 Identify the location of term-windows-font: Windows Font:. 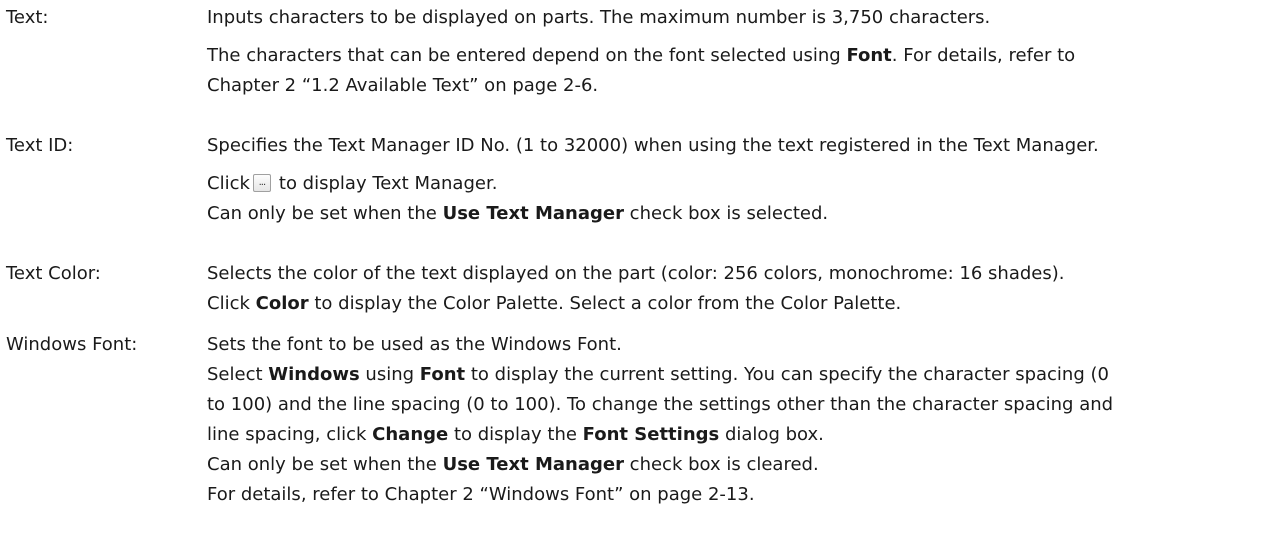
(72, 344).